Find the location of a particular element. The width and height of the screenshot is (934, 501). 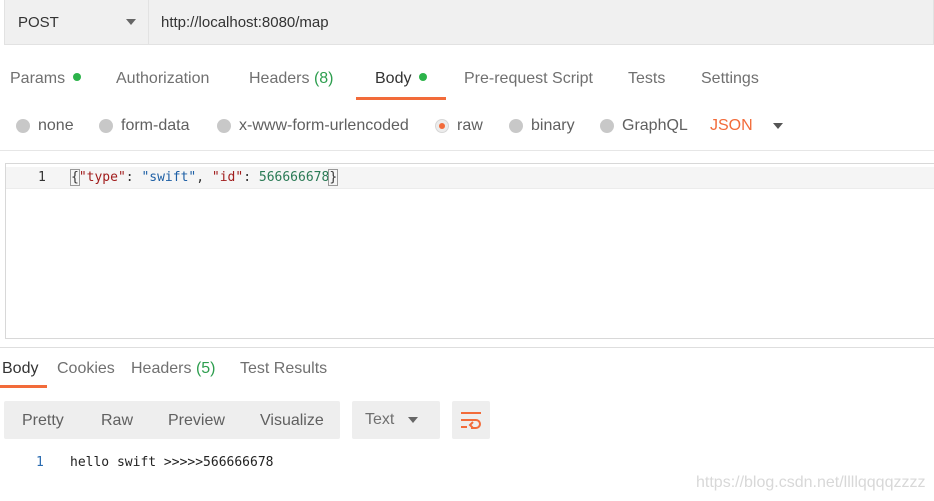

radio-form-data-label: form-data is located at coordinates (155, 125).